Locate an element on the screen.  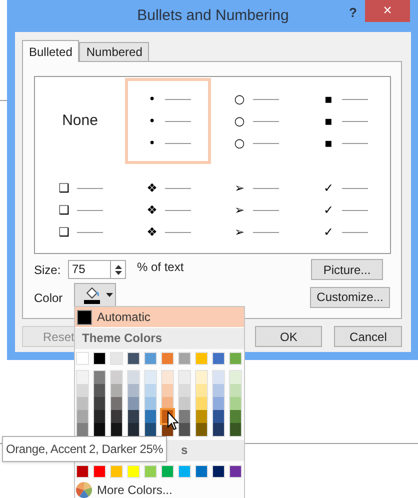
color-wheel-icon is located at coordinates (84, 490).